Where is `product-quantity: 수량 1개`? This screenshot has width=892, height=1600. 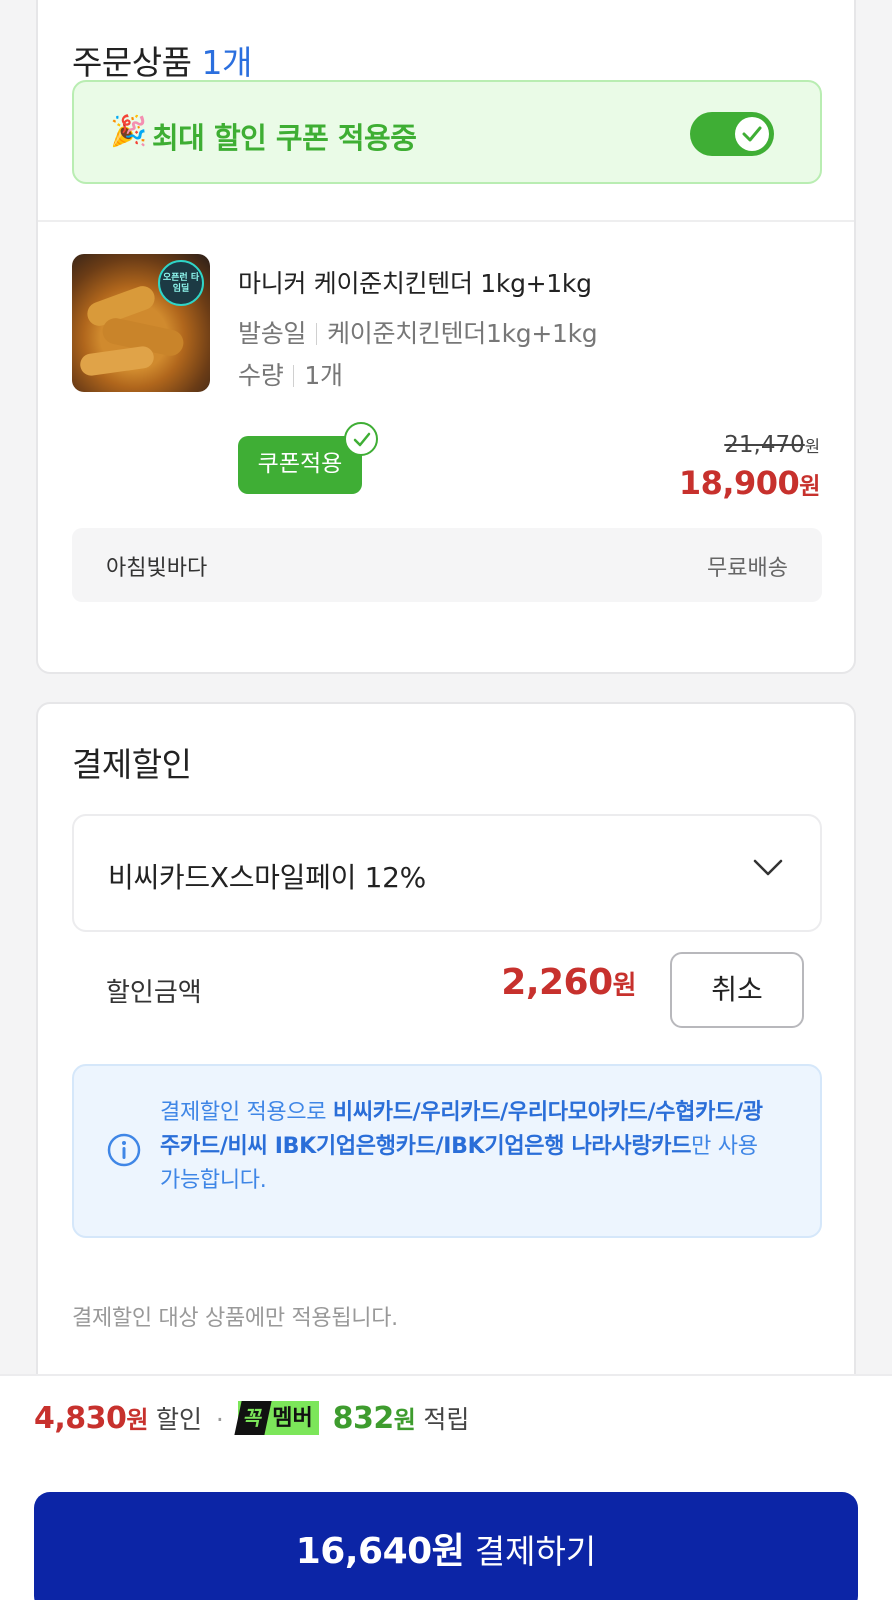
product-quantity: 수량 1개 is located at coordinates (290, 375).